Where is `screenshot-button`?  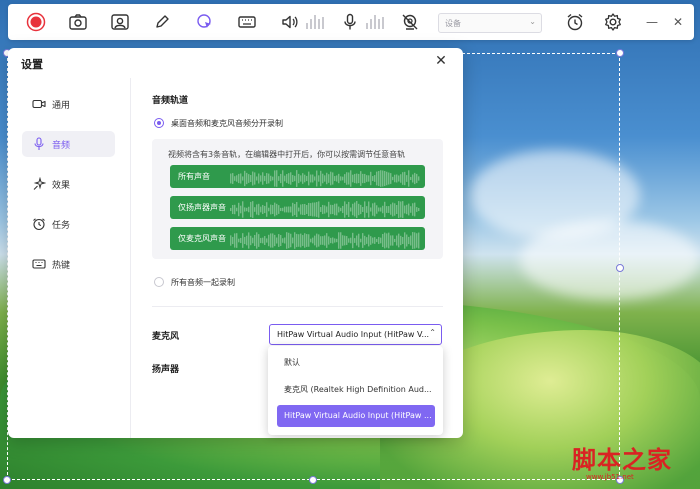 screenshot-button is located at coordinates (78, 22).